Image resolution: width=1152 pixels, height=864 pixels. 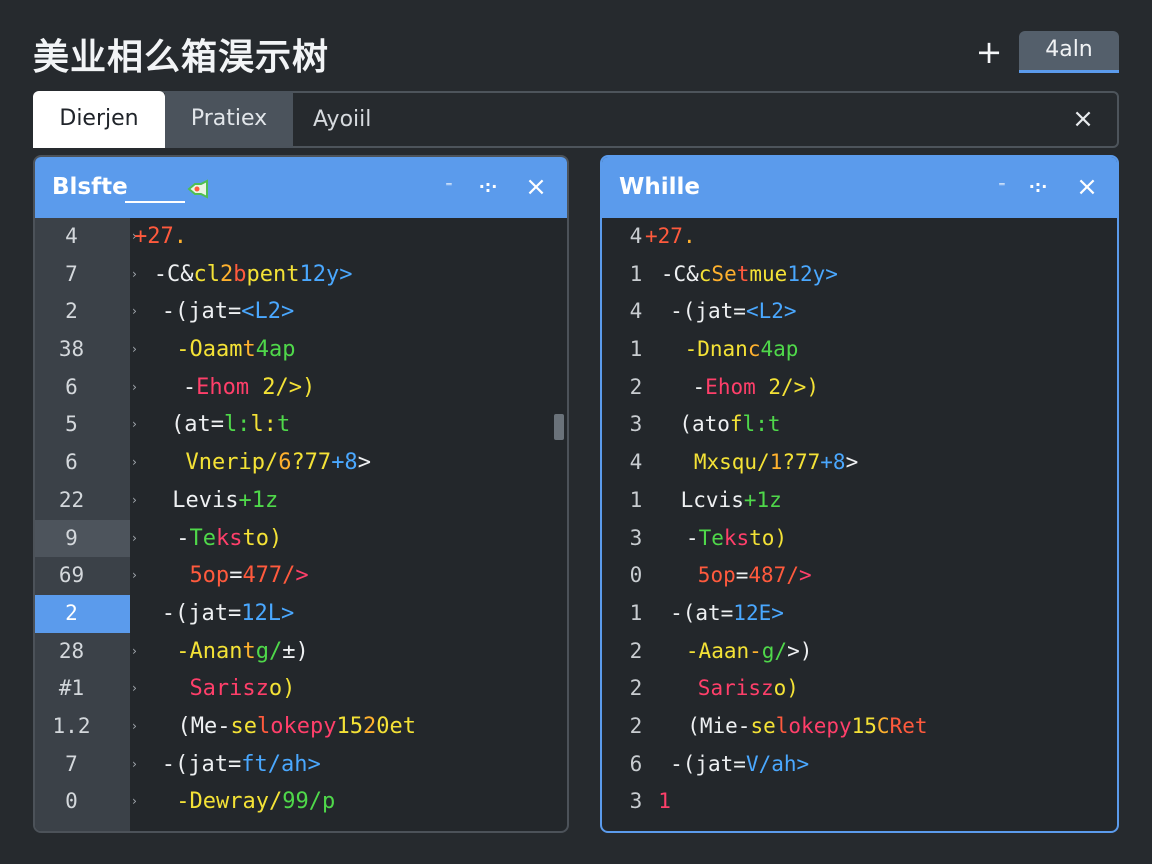 What do you see at coordinates (209, 651) in the screenshot?
I see `code-token: -Anan` at bounding box center [209, 651].